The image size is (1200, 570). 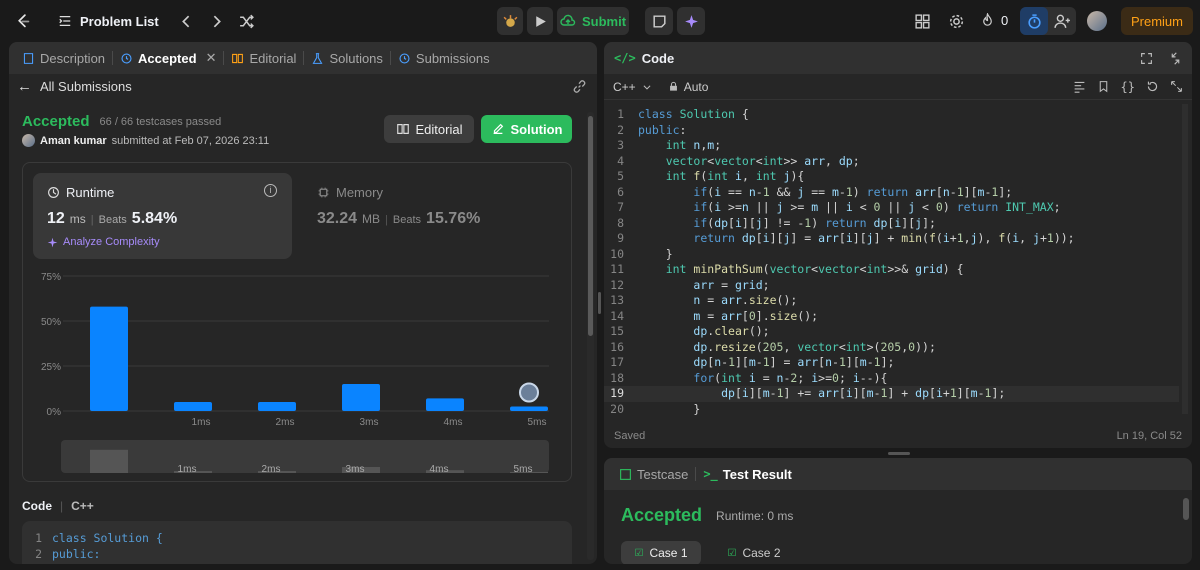 What do you see at coordinates (1062, 21) in the screenshot?
I see `add-friend-icon` at bounding box center [1062, 21].